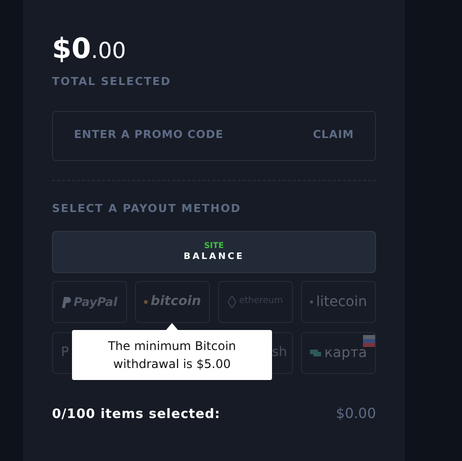  I want to click on claim-button: CLAIM, so click(333, 135).